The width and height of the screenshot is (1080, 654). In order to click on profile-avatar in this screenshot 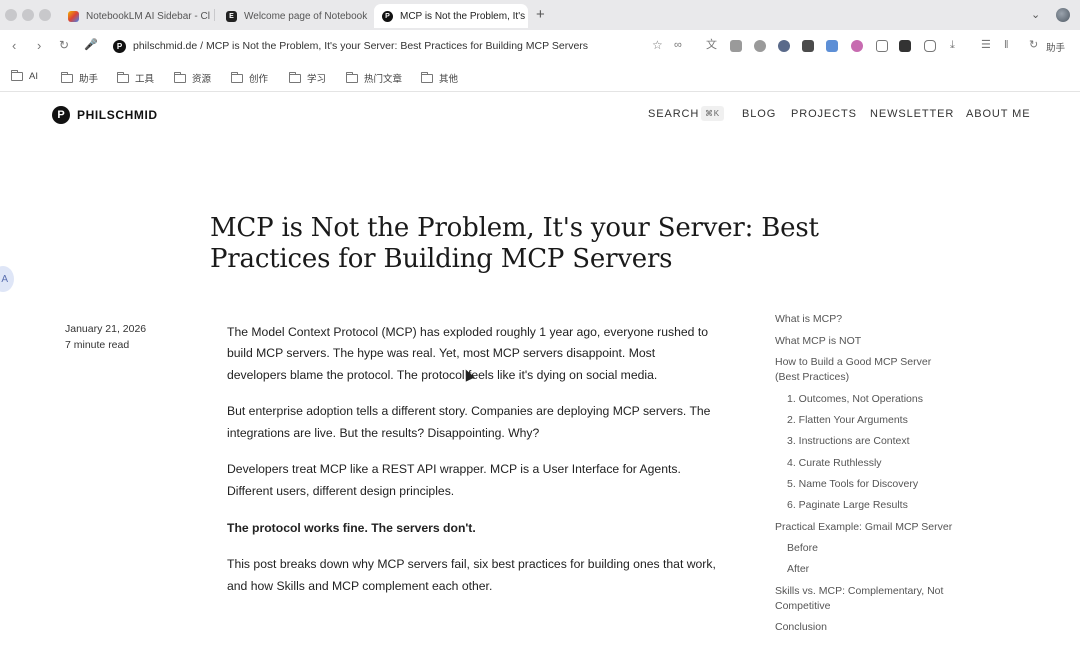, I will do `click(1063, 15)`.